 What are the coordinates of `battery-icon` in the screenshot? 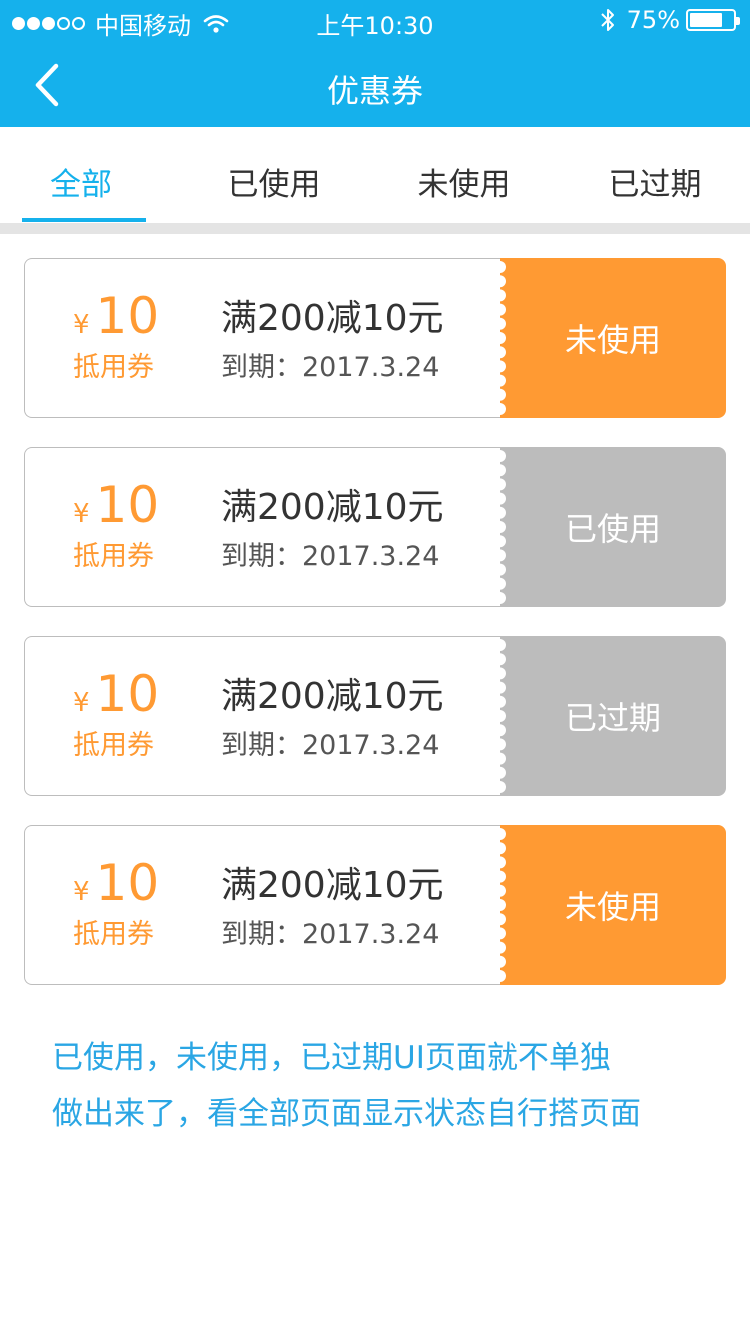 It's located at (713, 20).